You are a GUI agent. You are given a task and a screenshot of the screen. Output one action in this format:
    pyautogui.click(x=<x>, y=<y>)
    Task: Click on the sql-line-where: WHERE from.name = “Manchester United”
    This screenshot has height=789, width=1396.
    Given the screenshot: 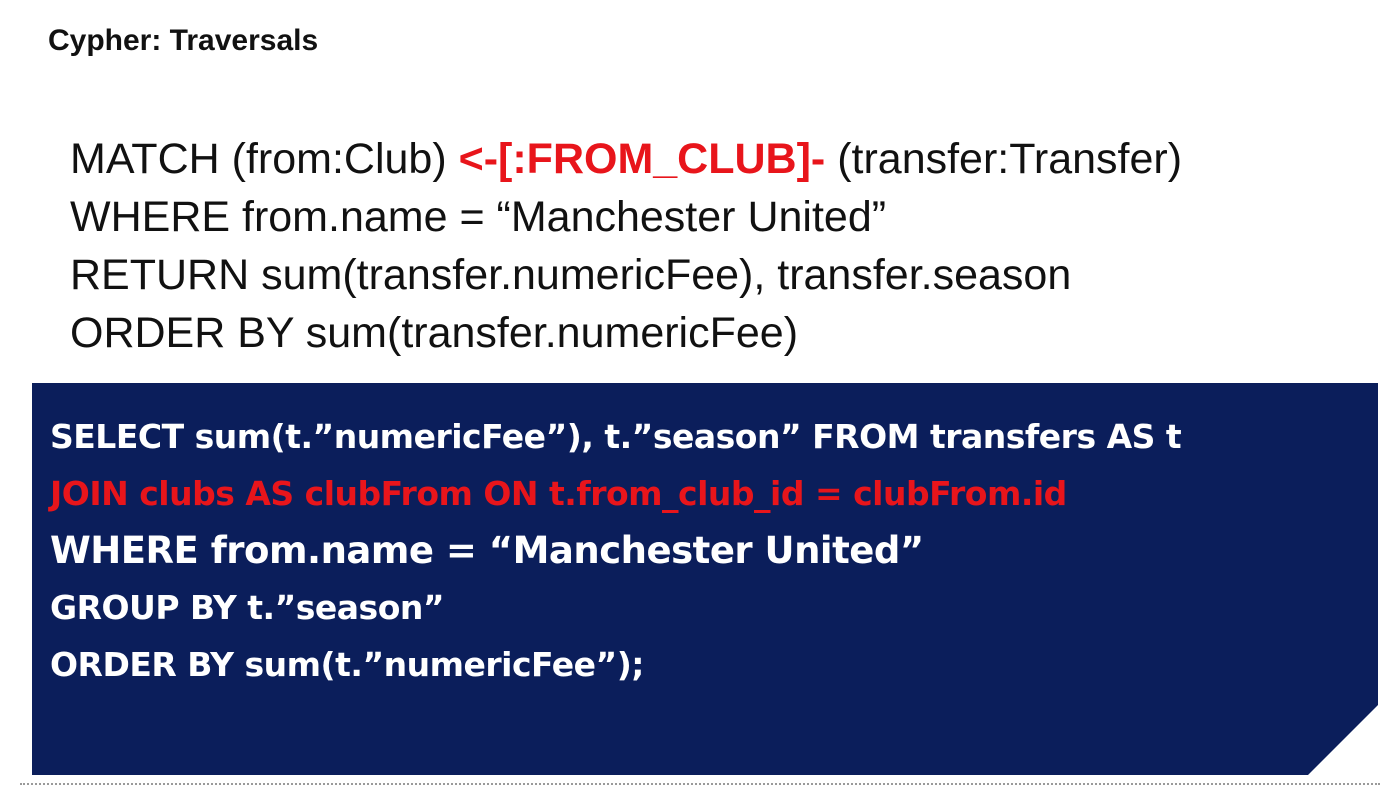 What is the action you would take?
    pyautogui.click(x=487, y=550)
    